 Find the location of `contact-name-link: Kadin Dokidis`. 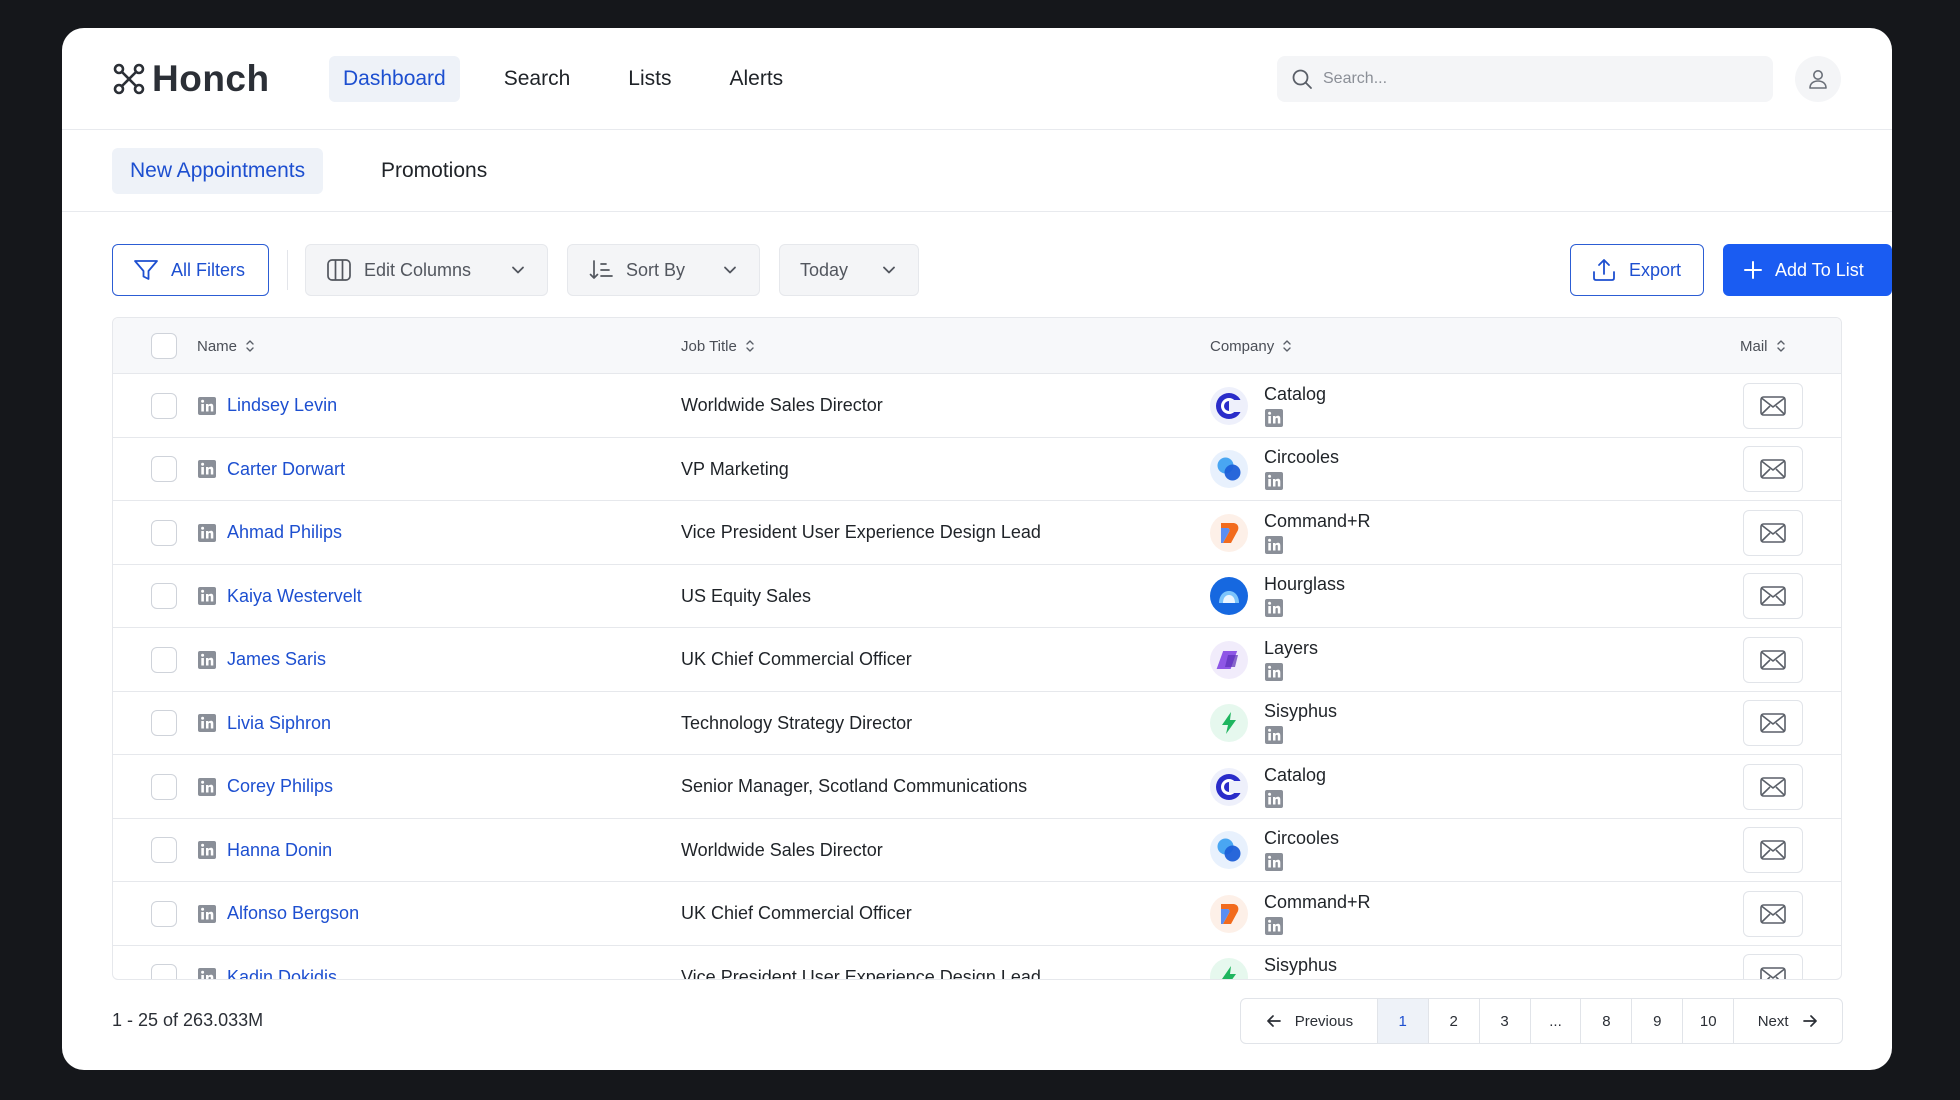

contact-name-link: Kadin Dokidis is located at coordinates (282, 973).